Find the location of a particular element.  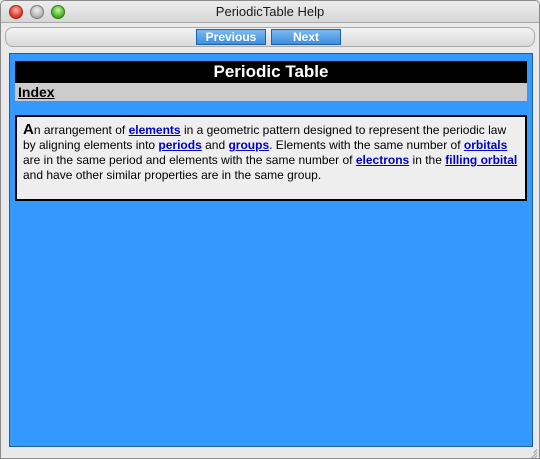

title-bar: PeriodicTable Help is located at coordinates (270, 12).